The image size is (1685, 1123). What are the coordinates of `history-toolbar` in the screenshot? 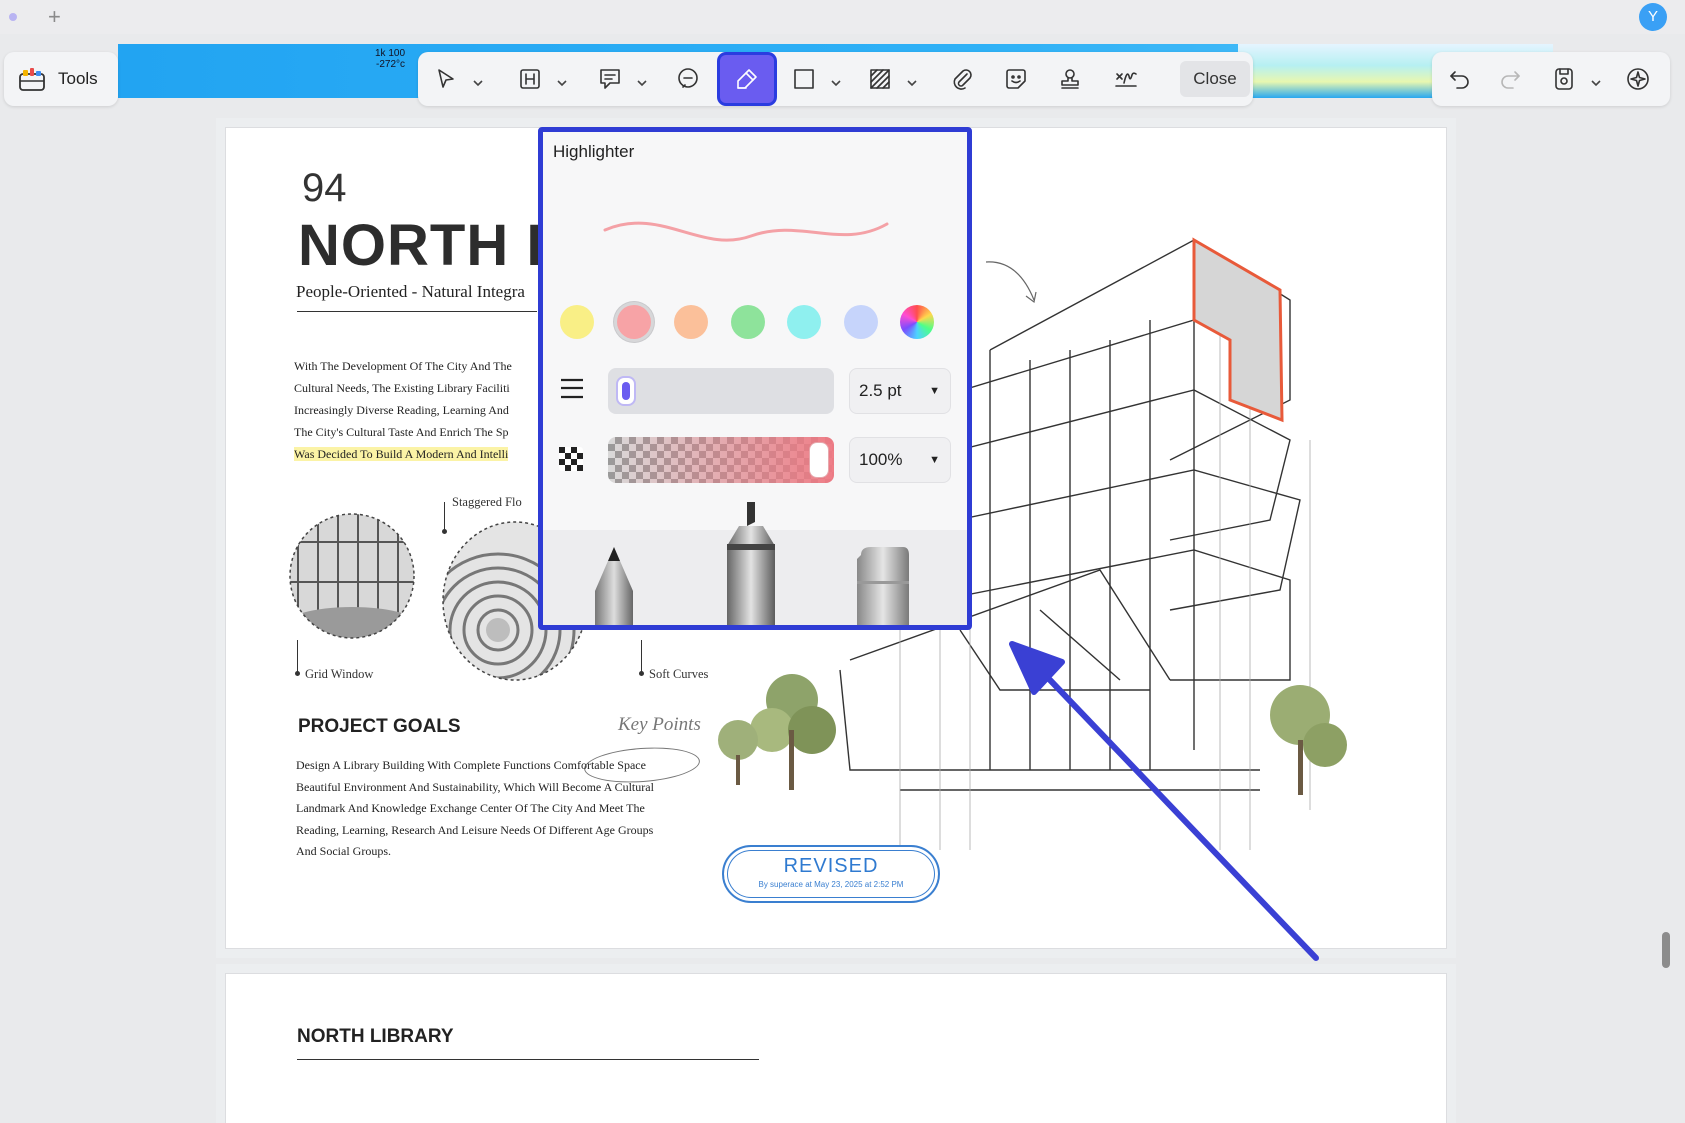 It's located at (1551, 79).